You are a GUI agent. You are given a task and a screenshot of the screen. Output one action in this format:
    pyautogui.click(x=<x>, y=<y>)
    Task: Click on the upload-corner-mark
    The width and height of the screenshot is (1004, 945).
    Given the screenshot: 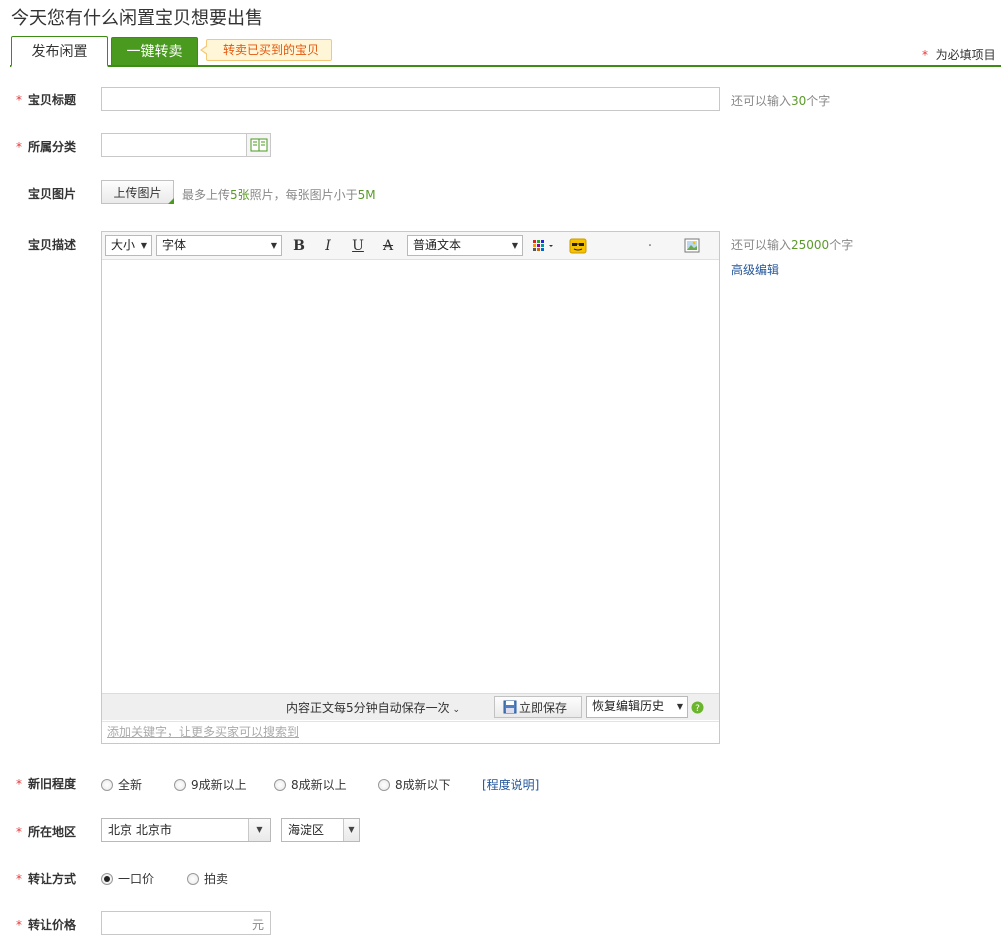 What is the action you would take?
    pyautogui.click(x=171, y=201)
    